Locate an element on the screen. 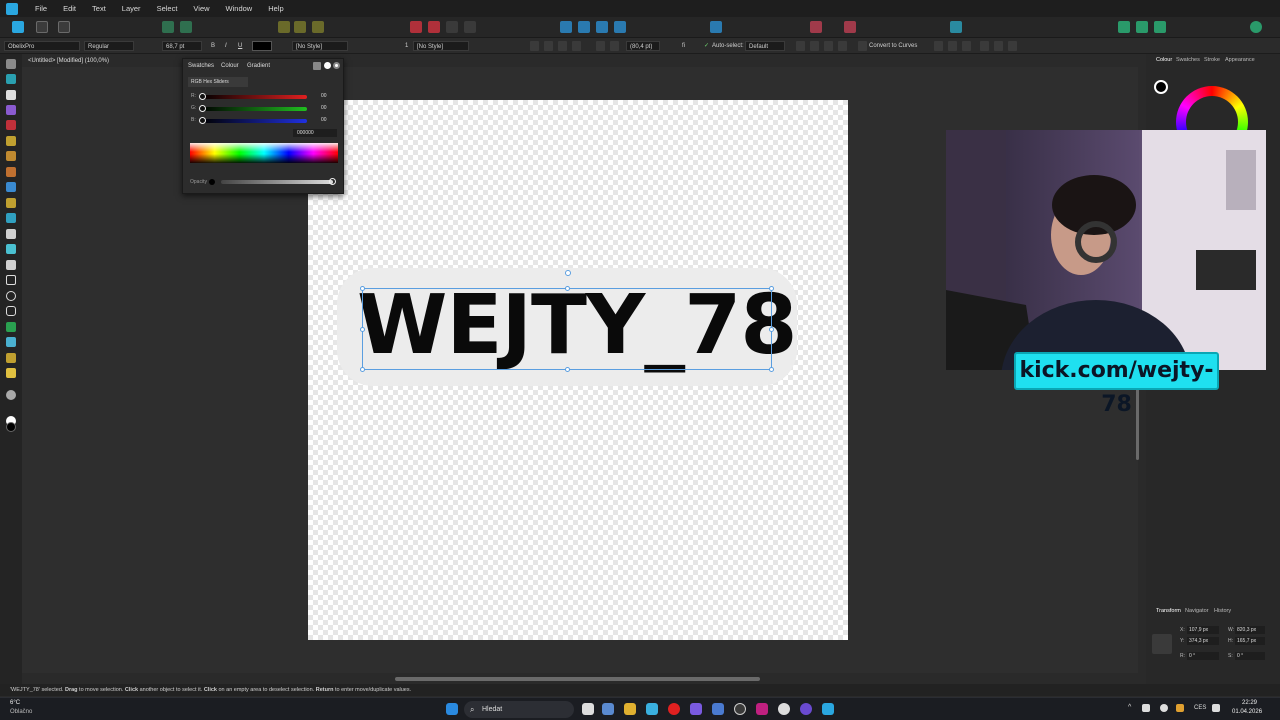 The width and height of the screenshot is (1280, 720). align-right-objects-icon is located at coordinates (966, 46).